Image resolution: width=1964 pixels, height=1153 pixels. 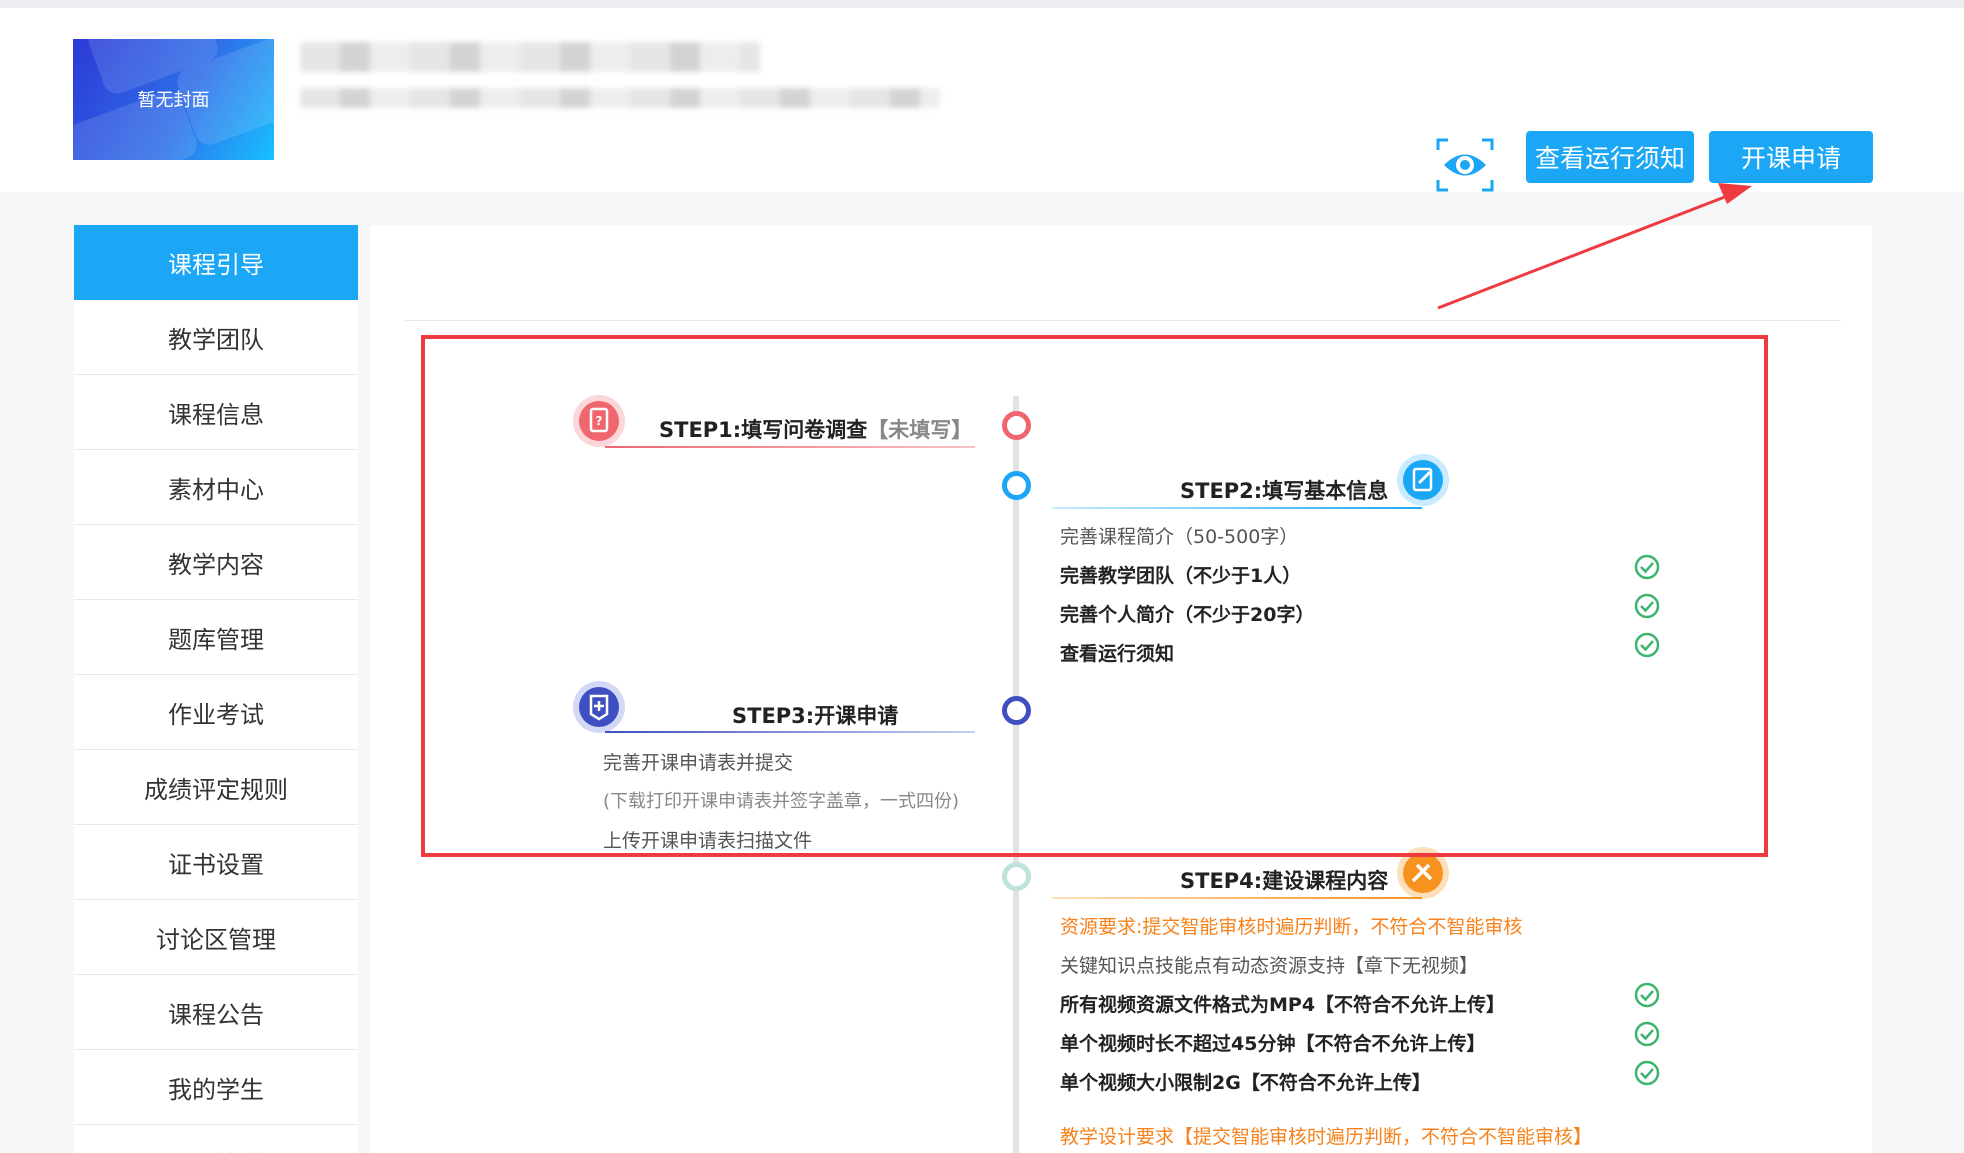 I want to click on sidebar-item-team: 教学团队, so click(x=216, y=337).